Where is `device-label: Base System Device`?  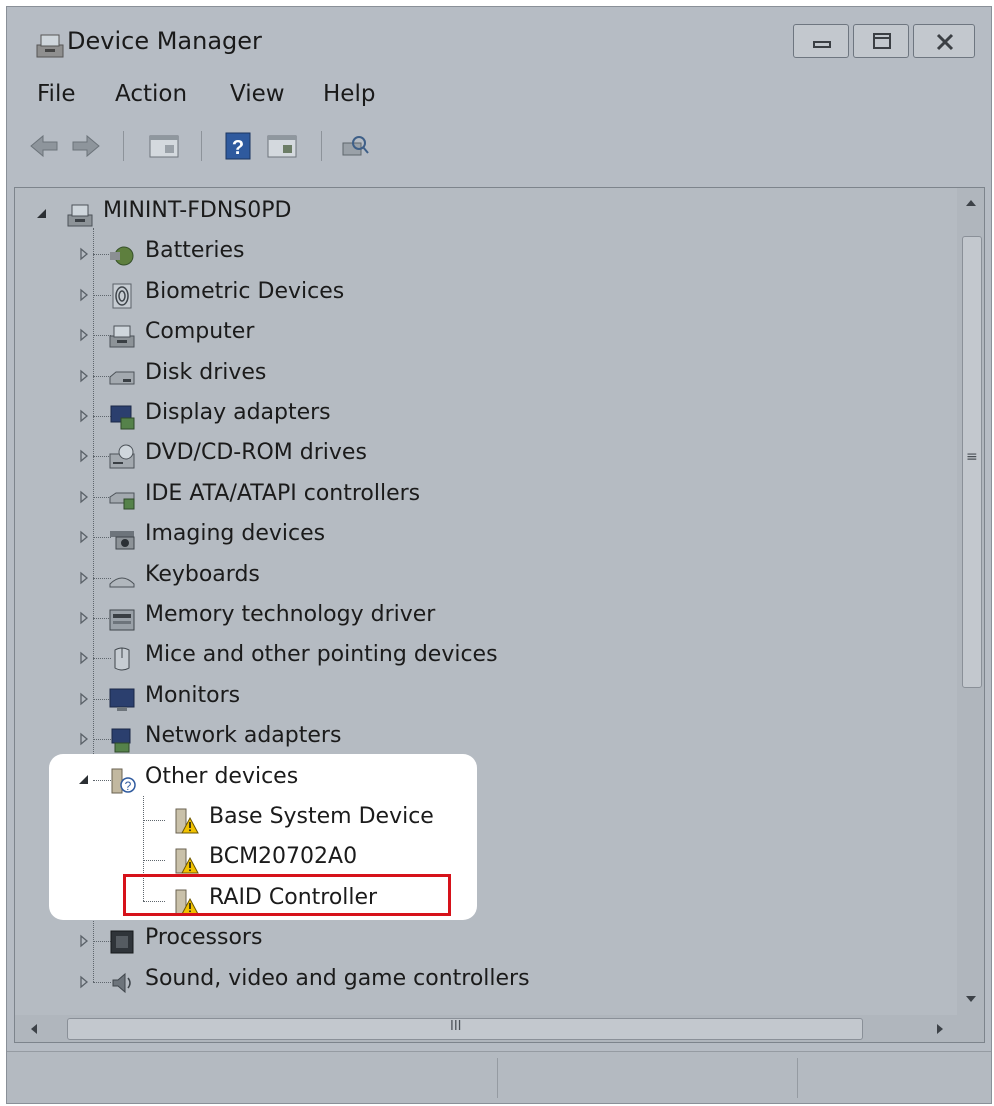
device-label: Base System Device is located at coordinates (321, 816).